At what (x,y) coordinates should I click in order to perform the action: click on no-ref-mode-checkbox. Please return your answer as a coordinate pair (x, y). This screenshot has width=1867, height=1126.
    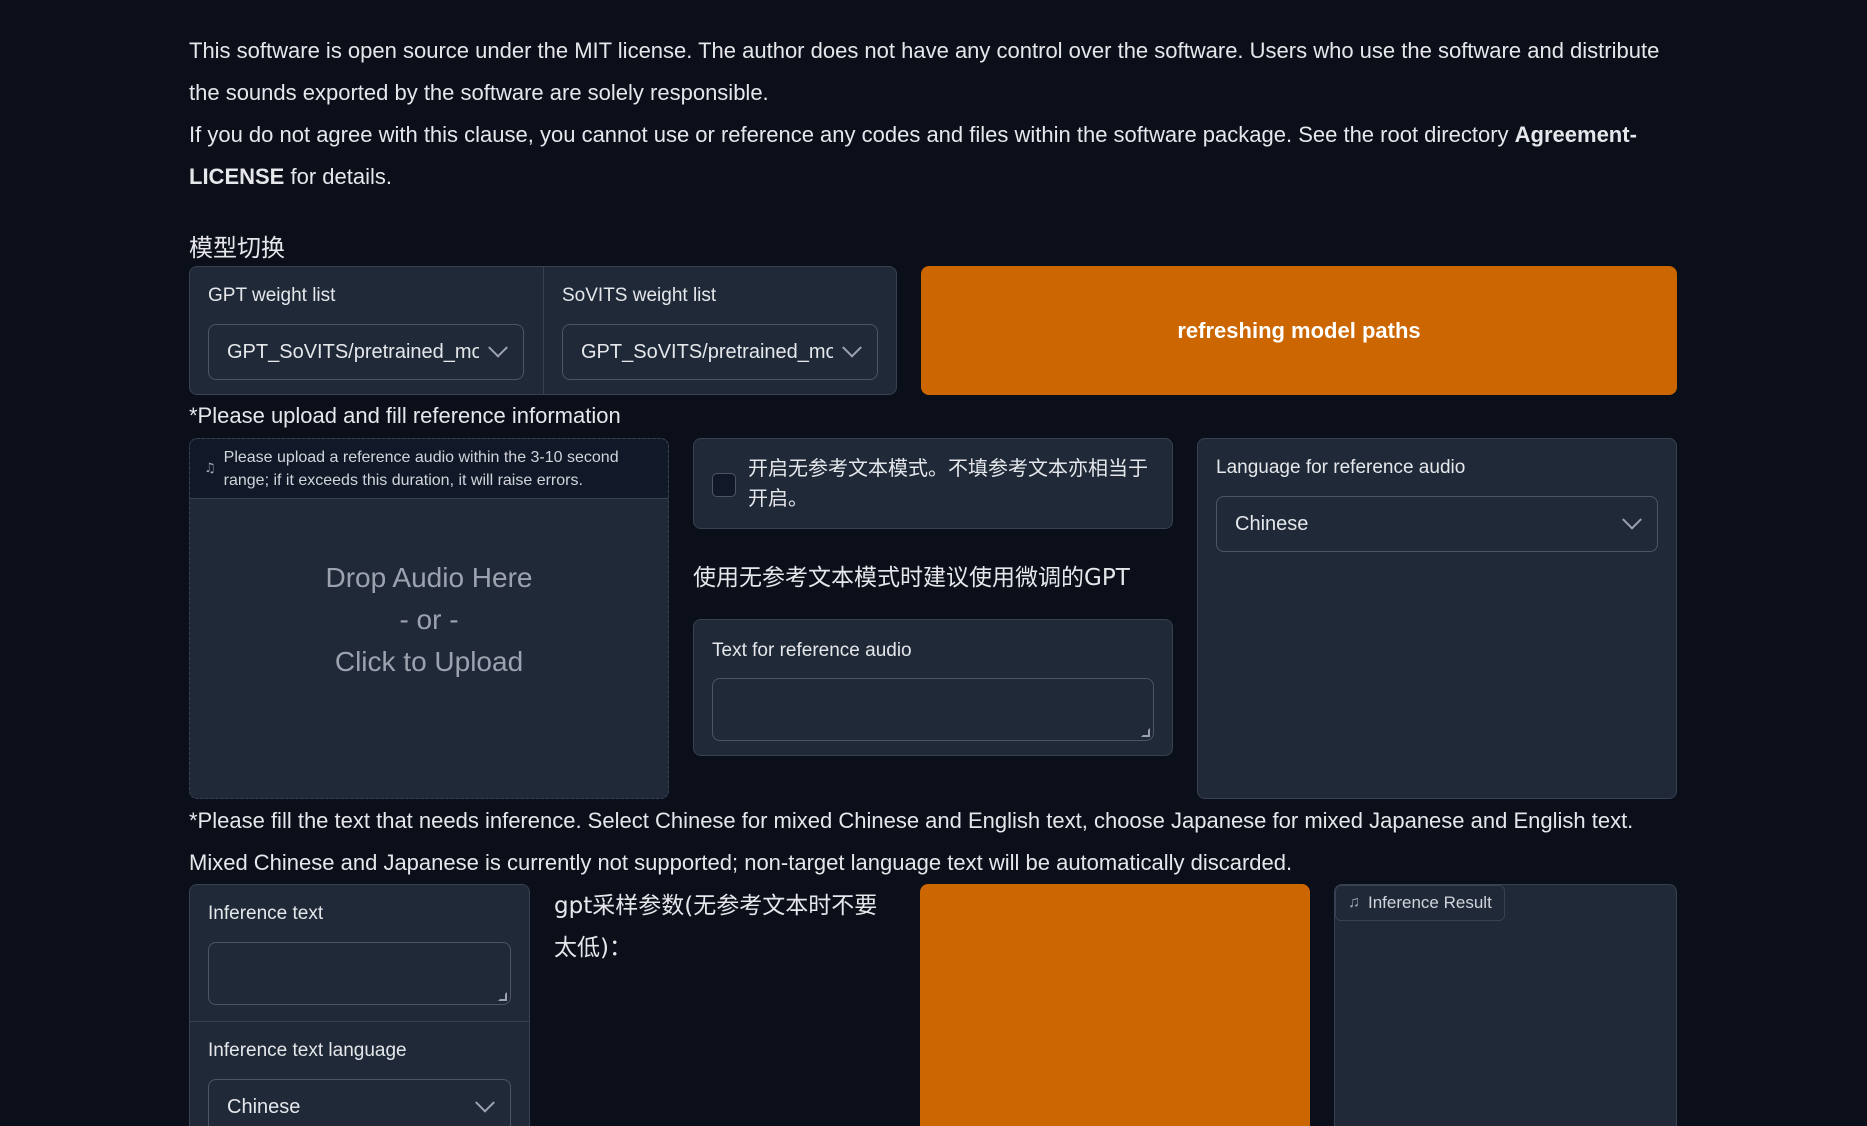
    Looking at the image, I should click on (724, 485).